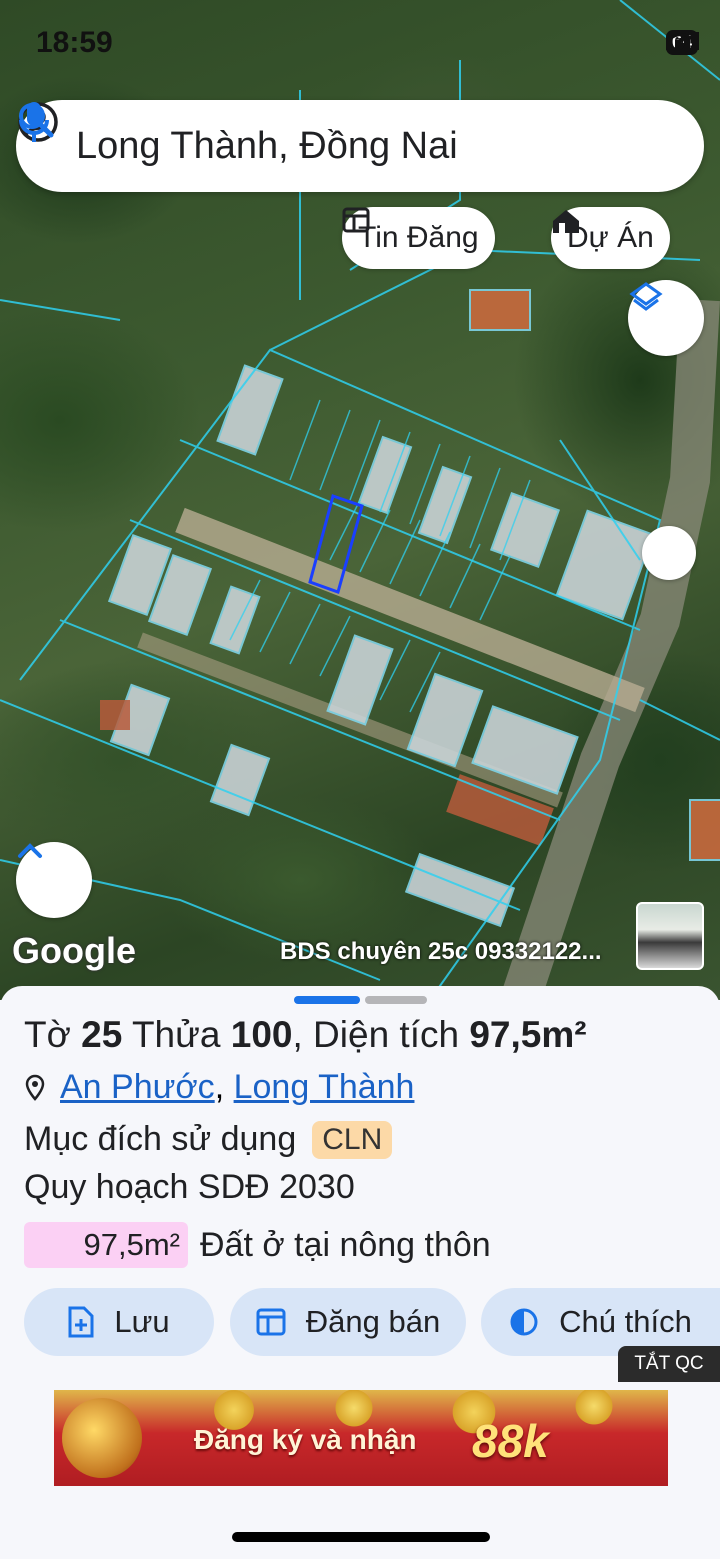 The height and width of the screenshot is (1559, 720). I want to click on microphone-icon, so click(34, 122).